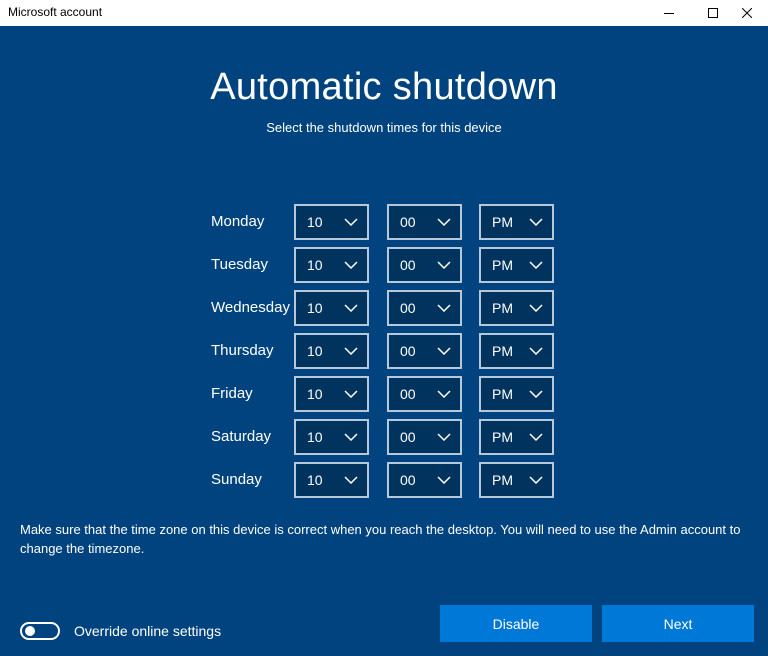 The image size is (768, 656). Describe the element at coordinates (242, 350) in the screenshot. I see `day-label: Thursday` at that location.